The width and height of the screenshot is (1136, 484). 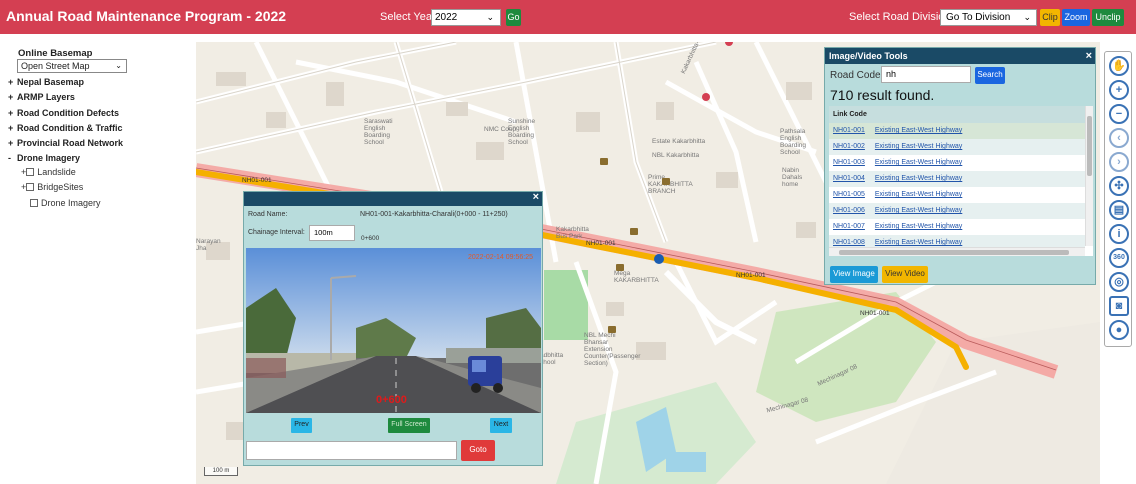 What do you see at coordinates (72, 66) in the screenshot?
I see `basemap-select: Open Street Map ⌄` at bounding box center [72, 66].